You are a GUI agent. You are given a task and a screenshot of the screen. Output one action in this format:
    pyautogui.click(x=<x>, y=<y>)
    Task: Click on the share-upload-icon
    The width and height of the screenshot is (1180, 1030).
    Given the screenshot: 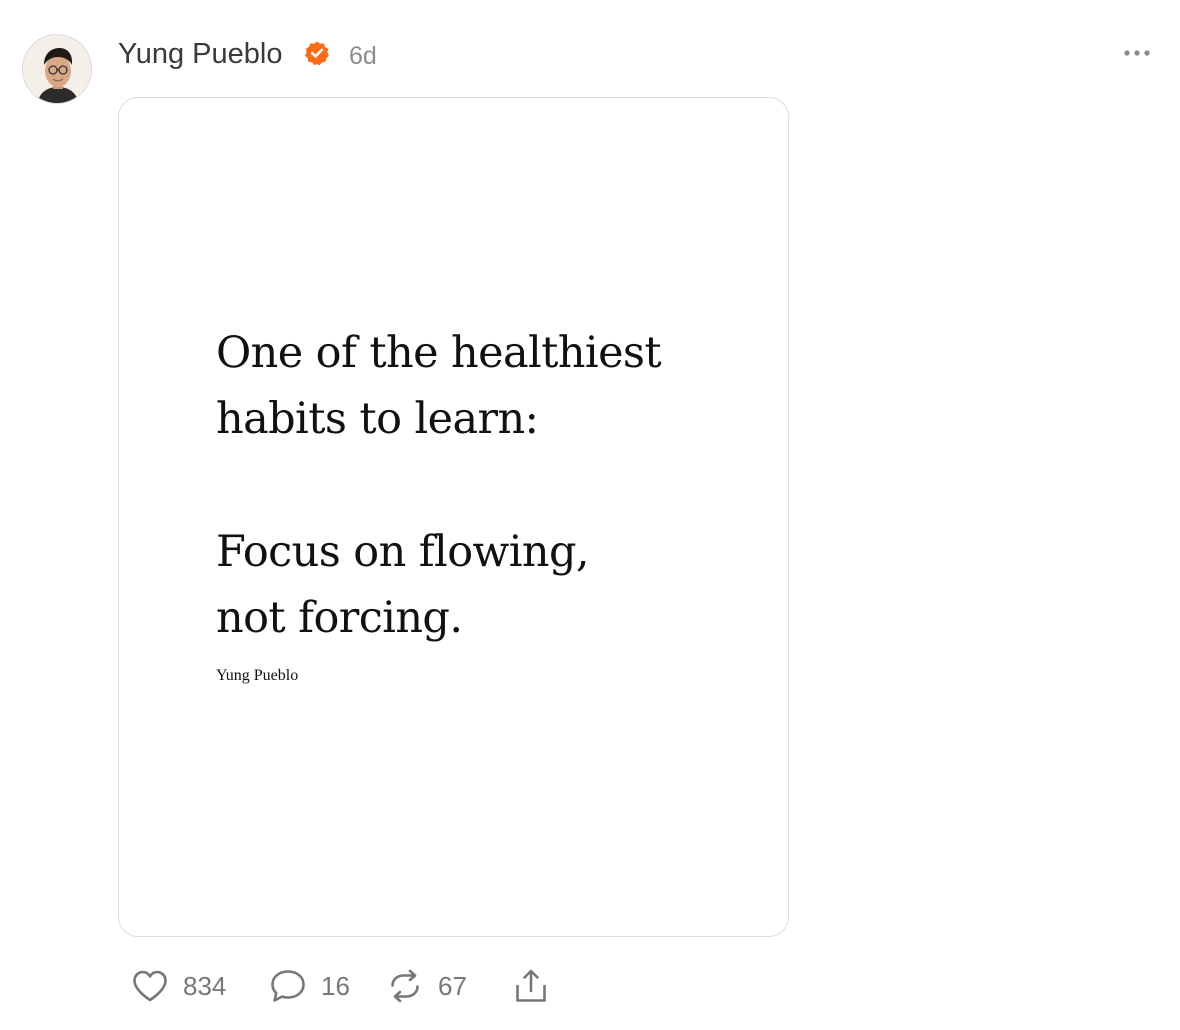 What is the action you would take?
    pyautogui.click(x=531, y=985)
    